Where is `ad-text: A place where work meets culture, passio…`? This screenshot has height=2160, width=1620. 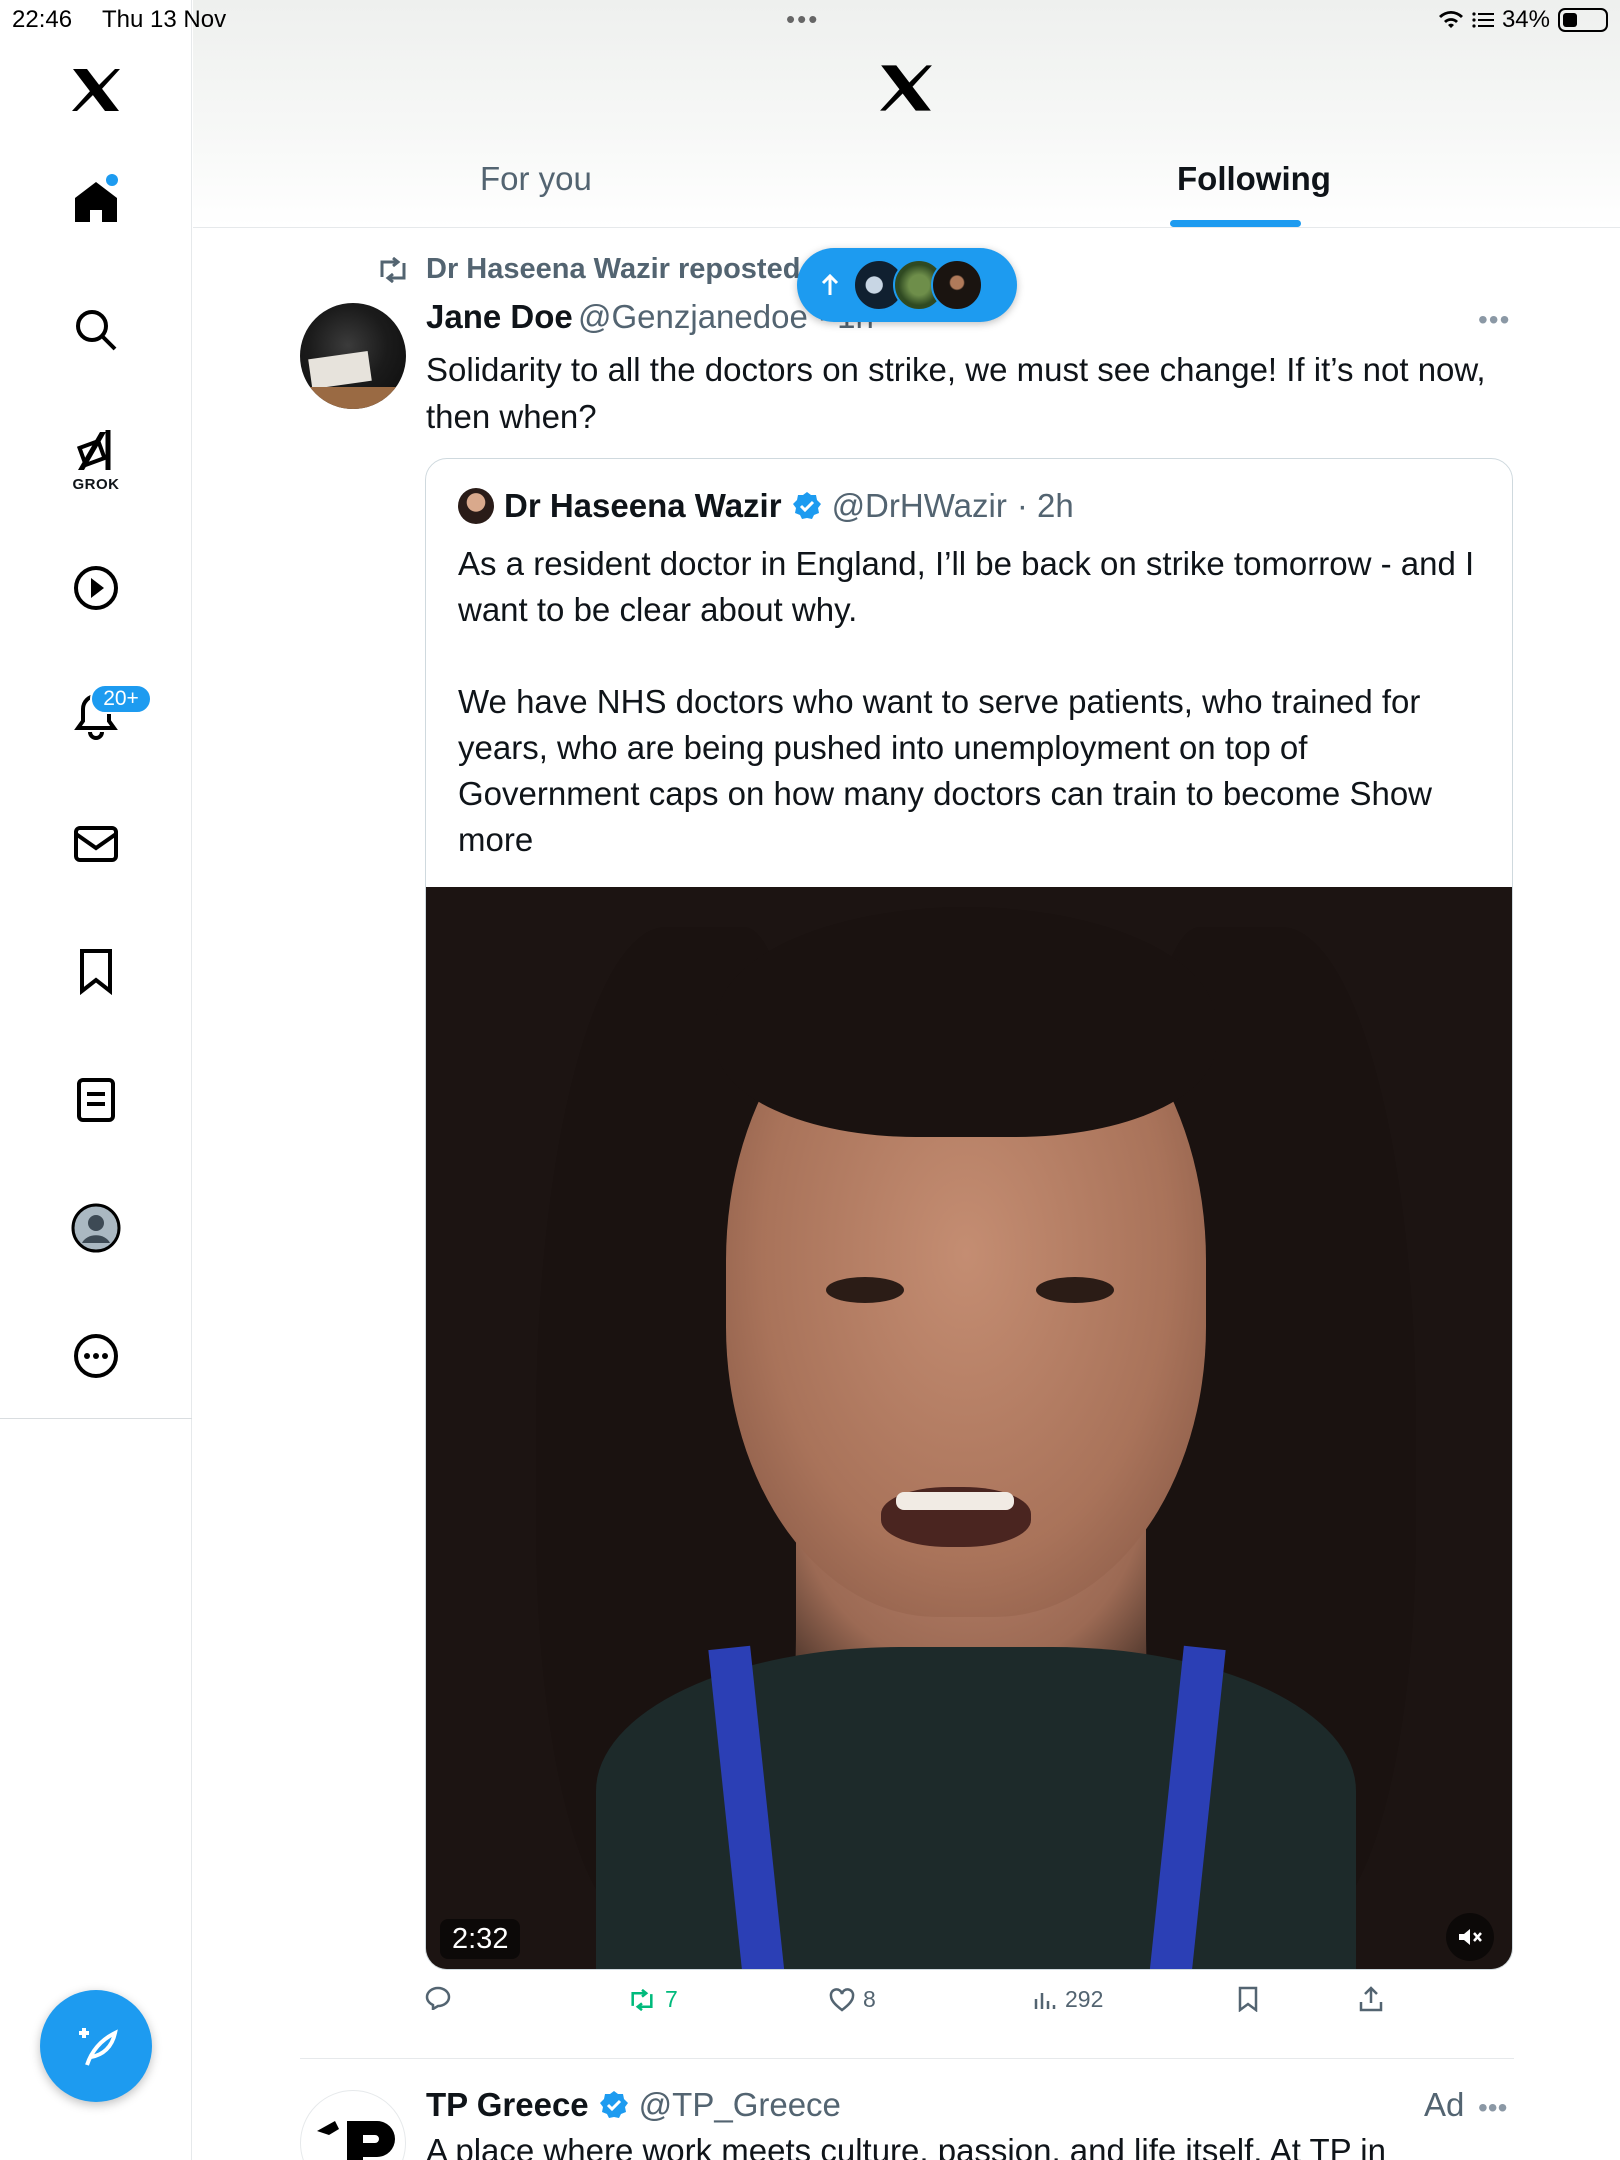 ad-text: A place where work meets culture, passio… is located at coordinates (906, 2146).